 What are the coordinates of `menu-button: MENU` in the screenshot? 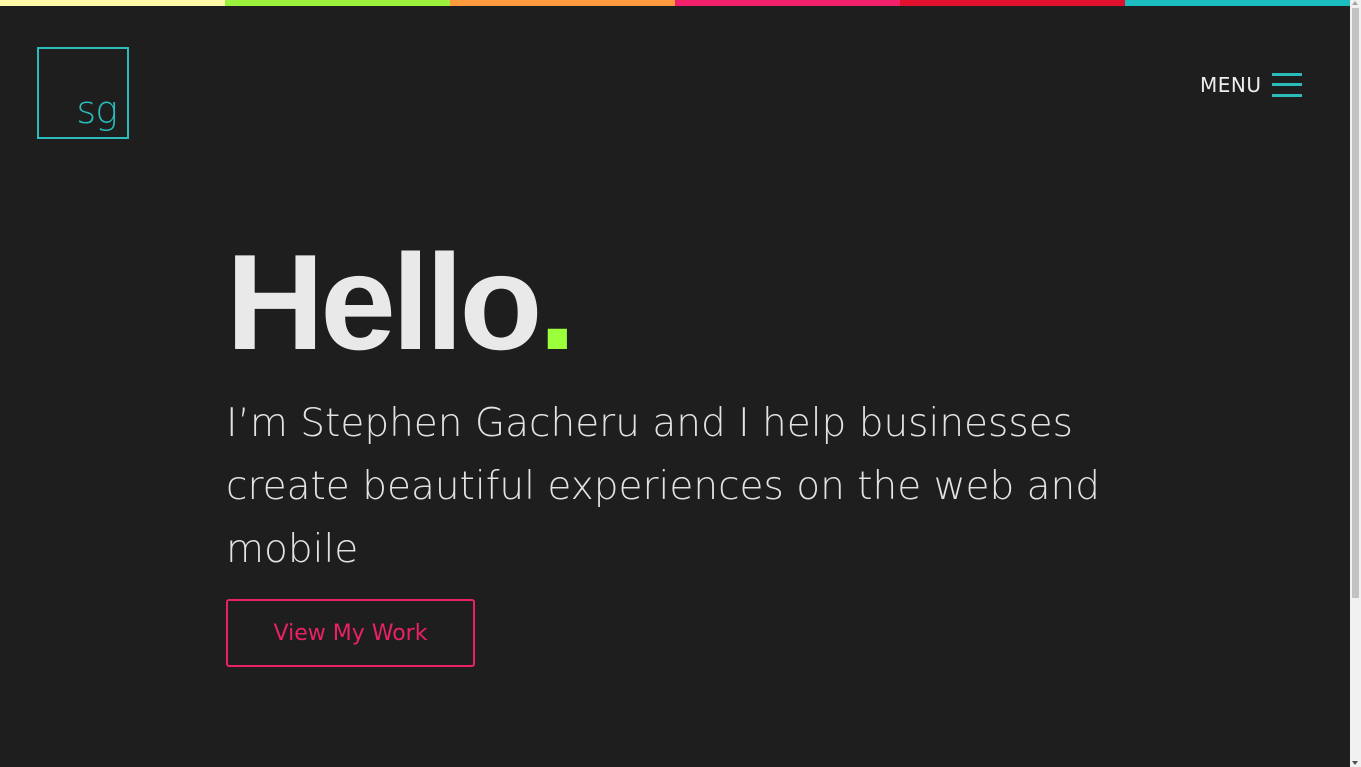 It's located at (1251, 85).